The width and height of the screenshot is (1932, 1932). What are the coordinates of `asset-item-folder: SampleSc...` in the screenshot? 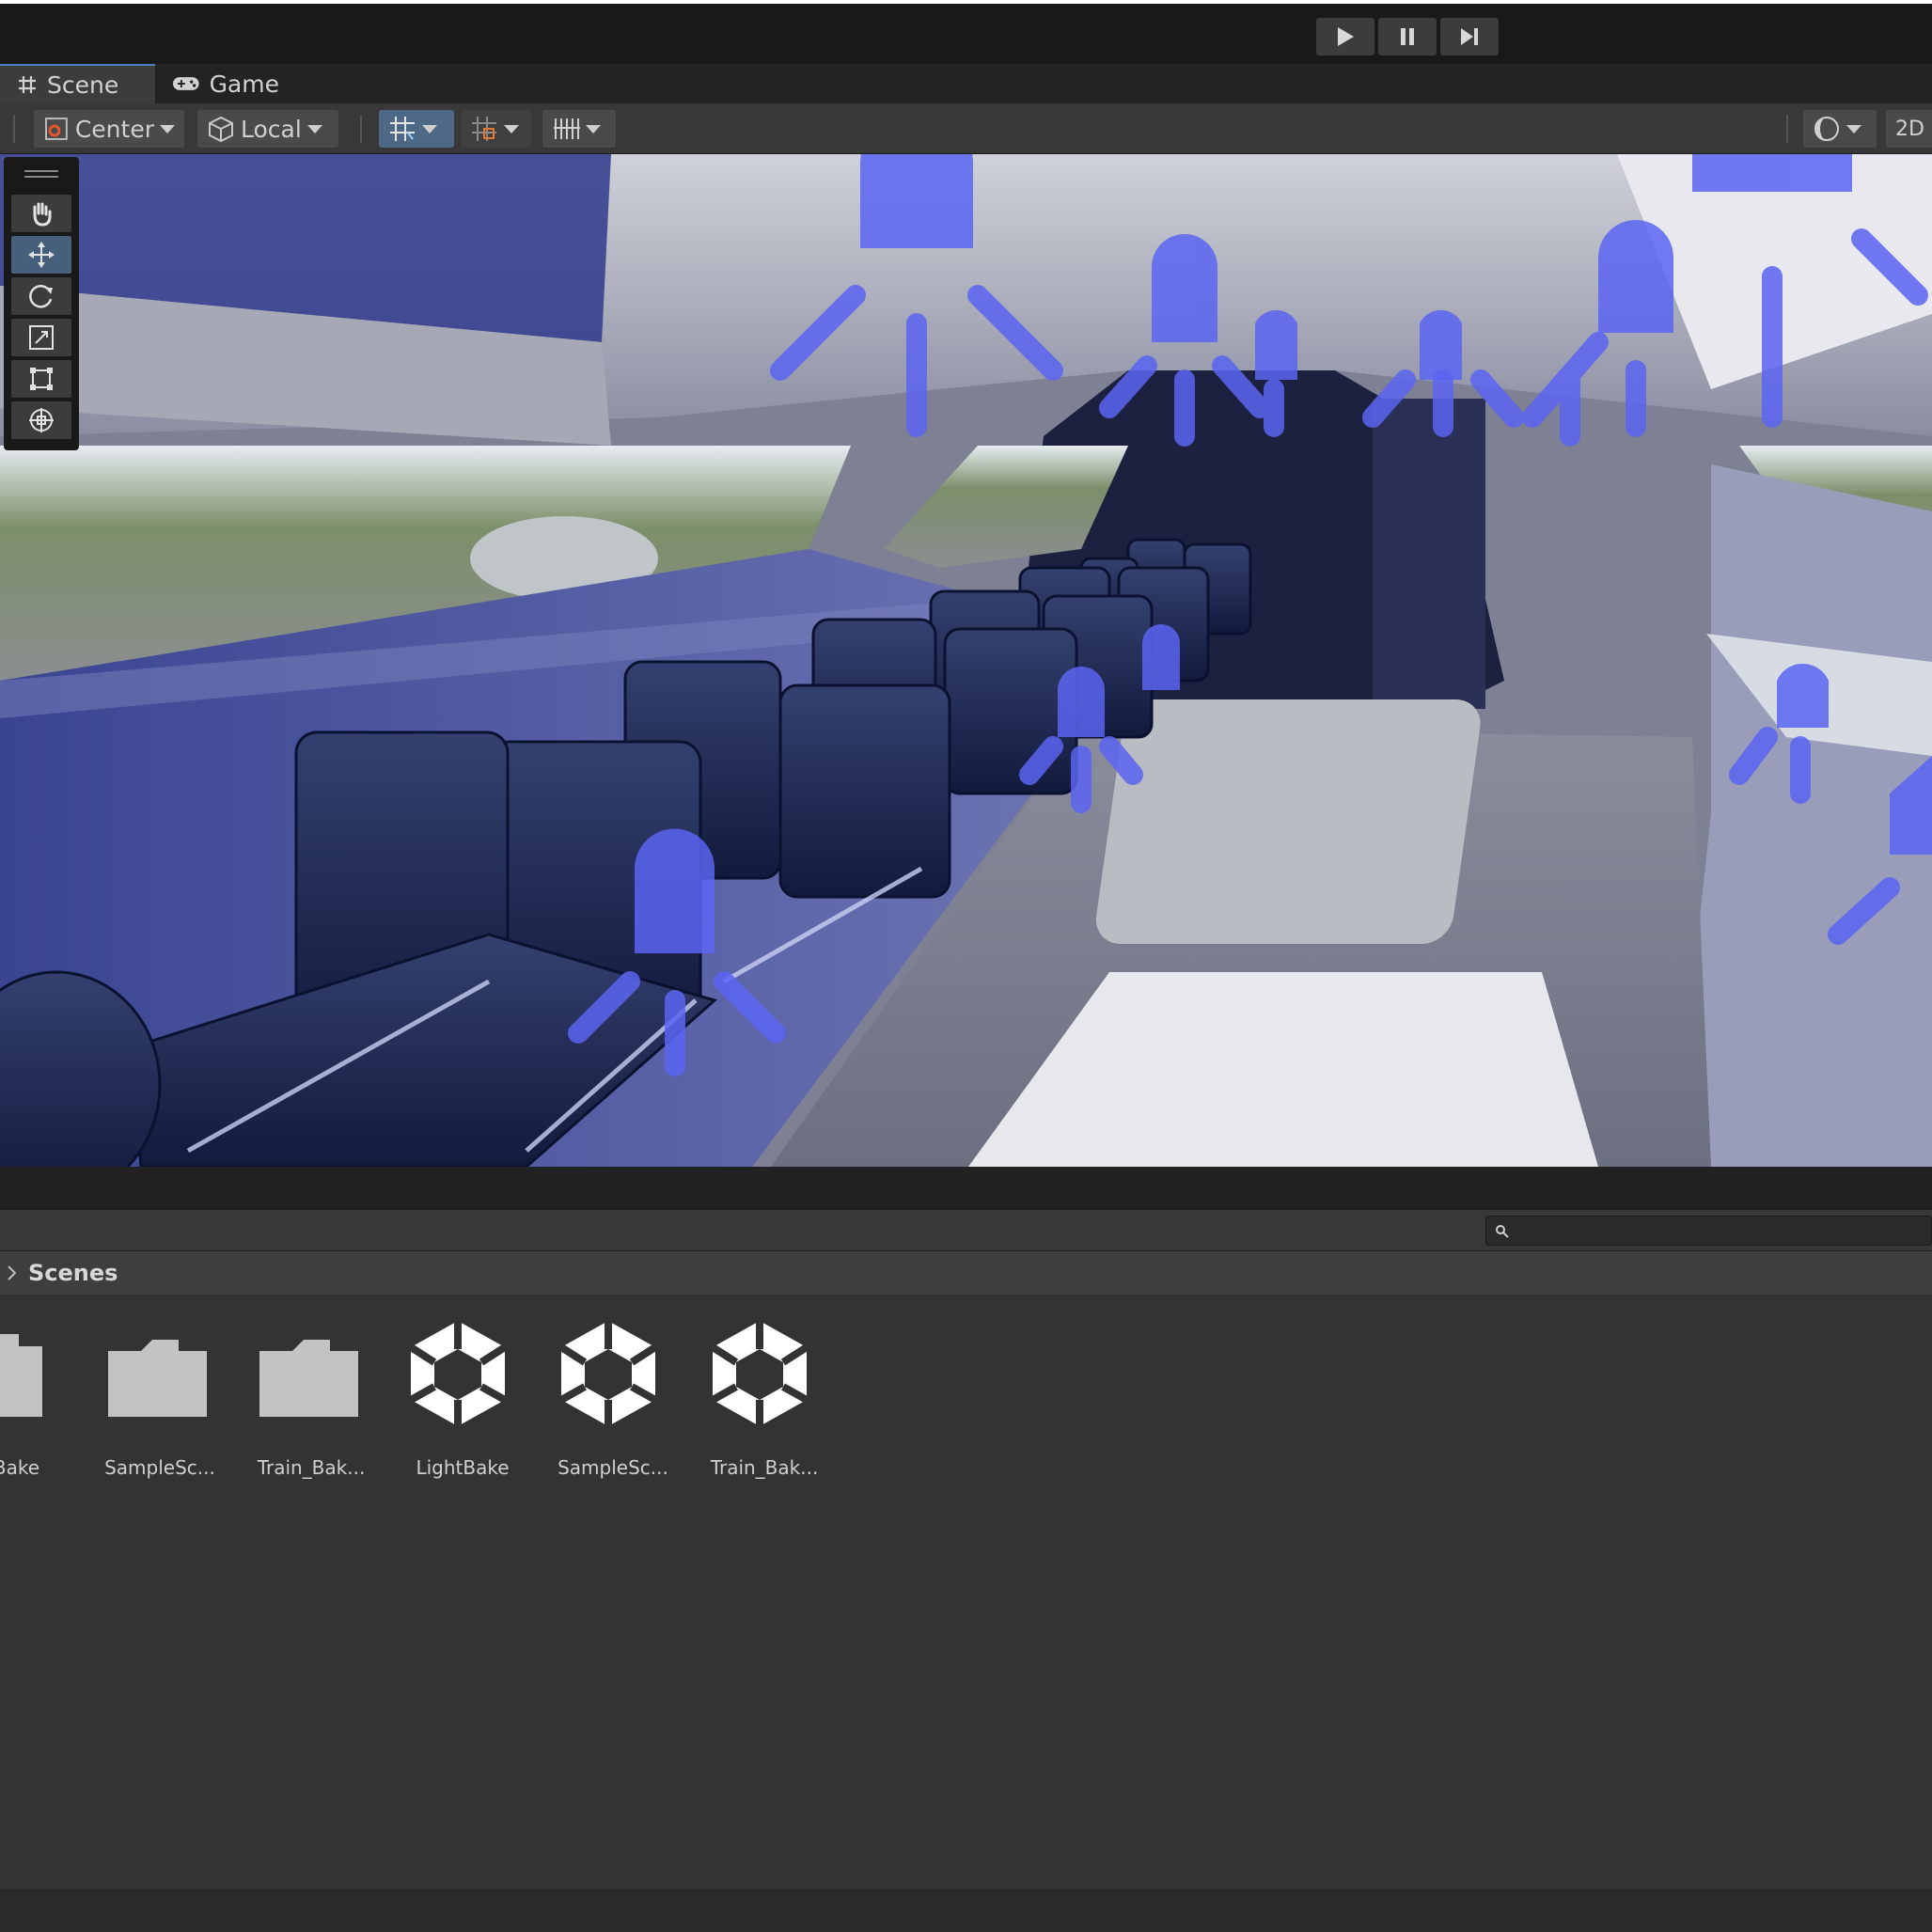 It's located at (155, 1396).